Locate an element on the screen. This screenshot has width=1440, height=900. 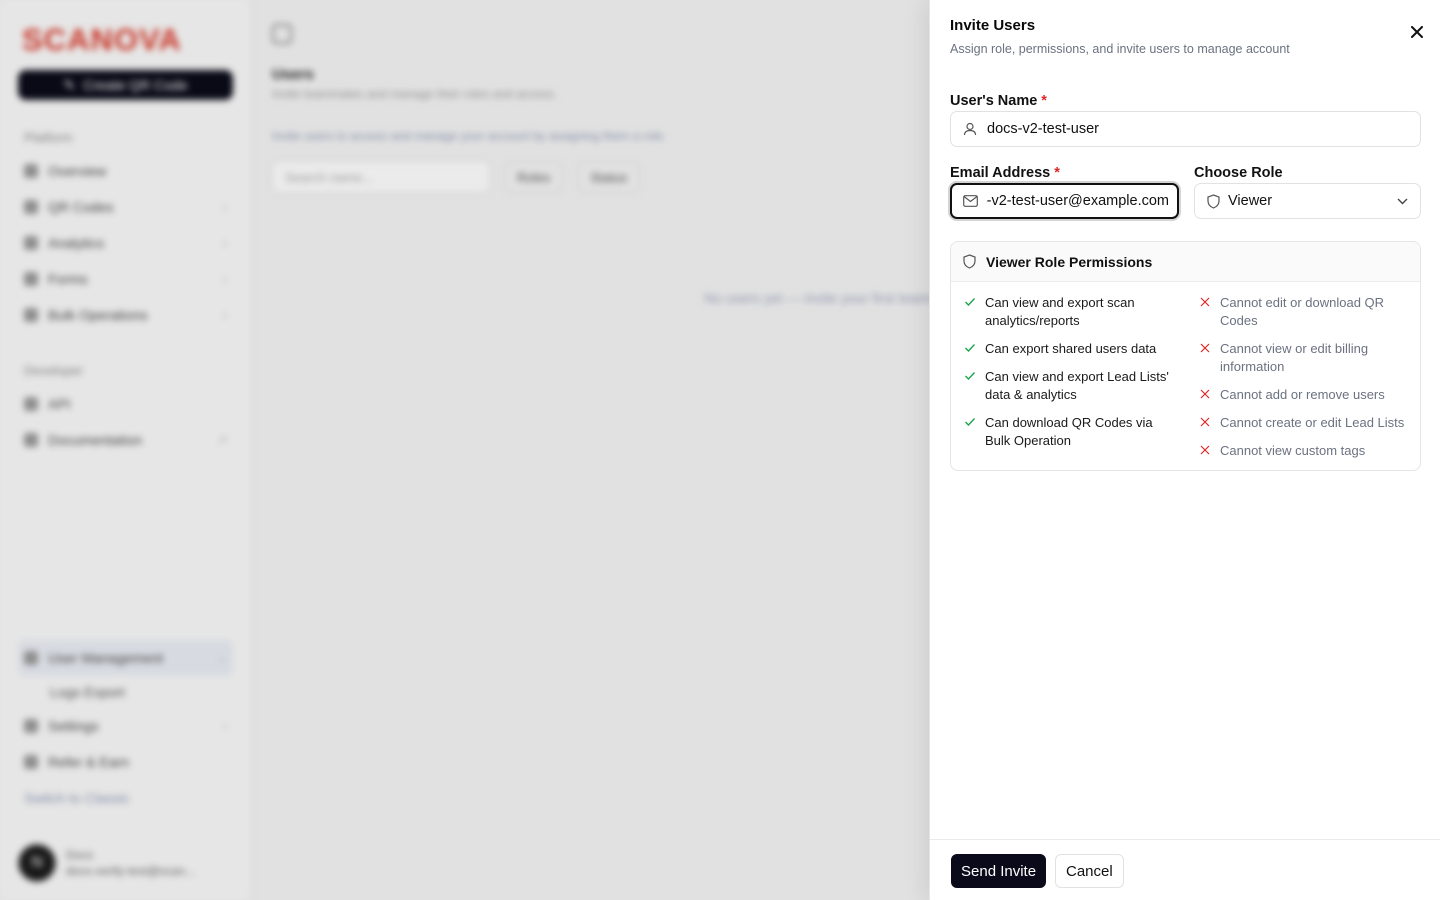
email-address-label: Email Address * is located at coordinates (1005, 173).